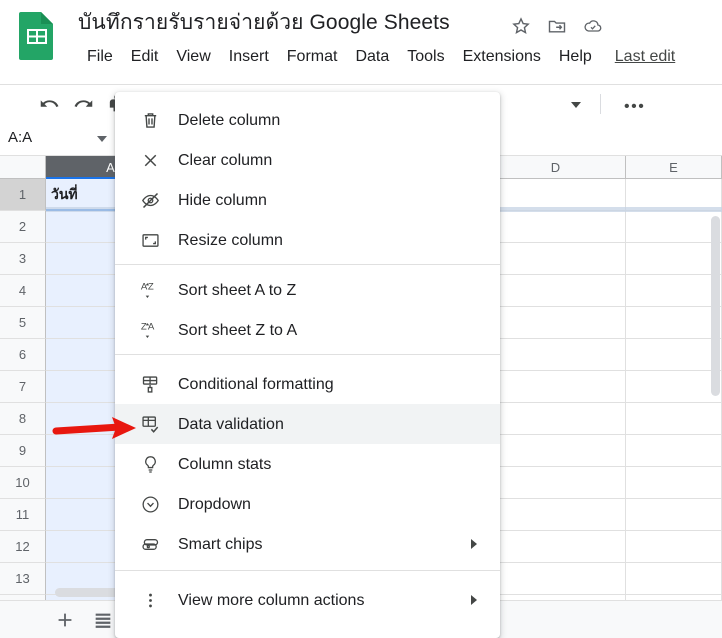 The height and width of the screenshot is (638, 722). Describe the element at coordinates (556, 227) in the screenshot. I see `cell-d2` at that location.